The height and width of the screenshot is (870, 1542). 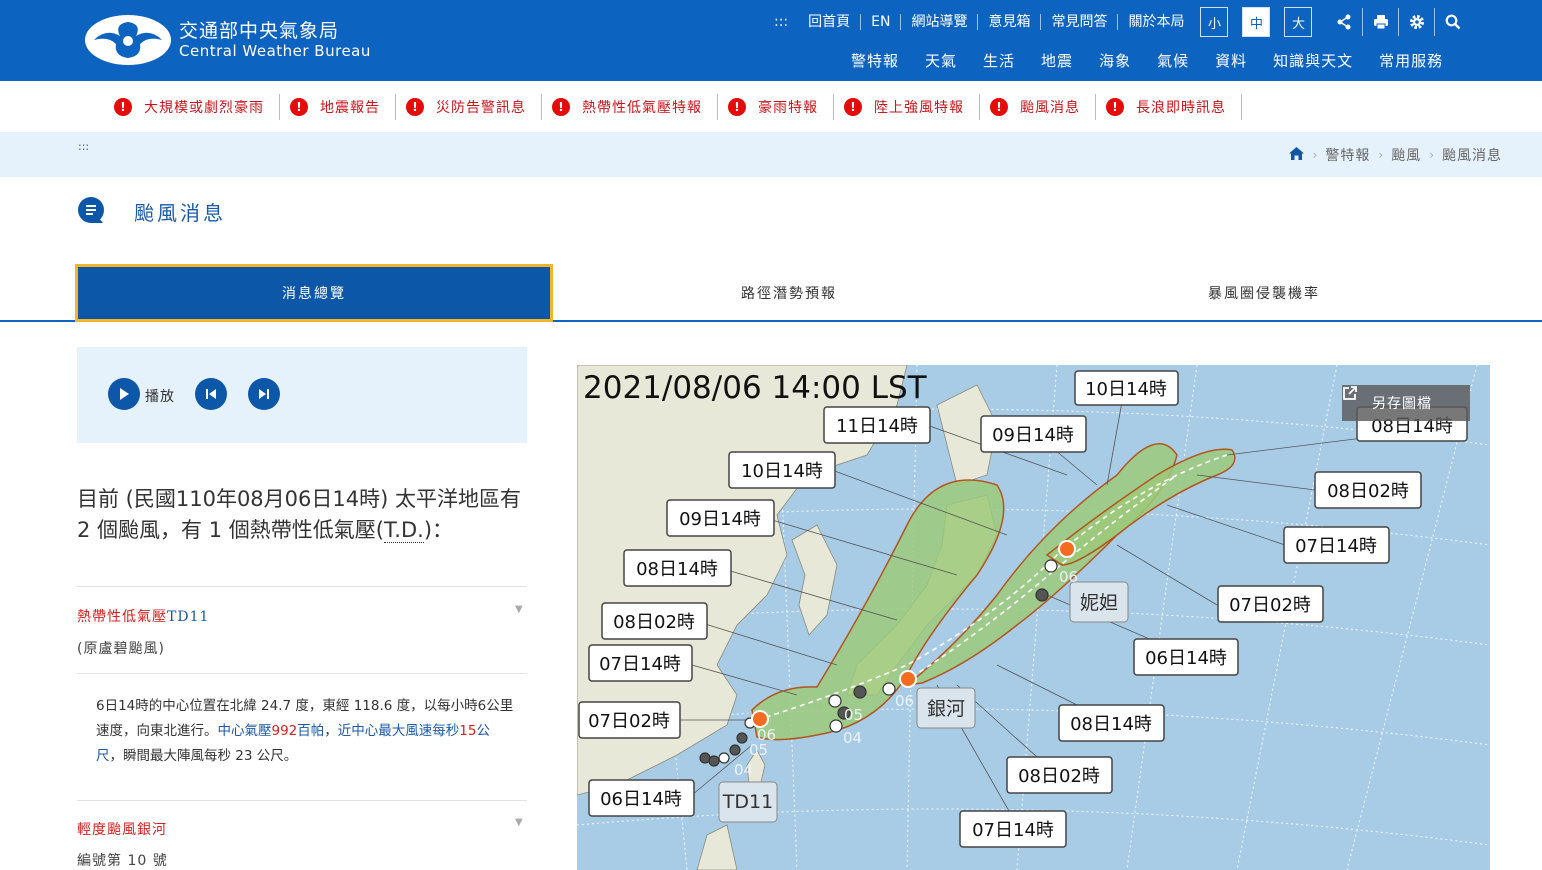 I want to click on breadcrumb-bar: ::: › 警特報 › 颱風 › 颱風消息, so click(x=771, y=154).